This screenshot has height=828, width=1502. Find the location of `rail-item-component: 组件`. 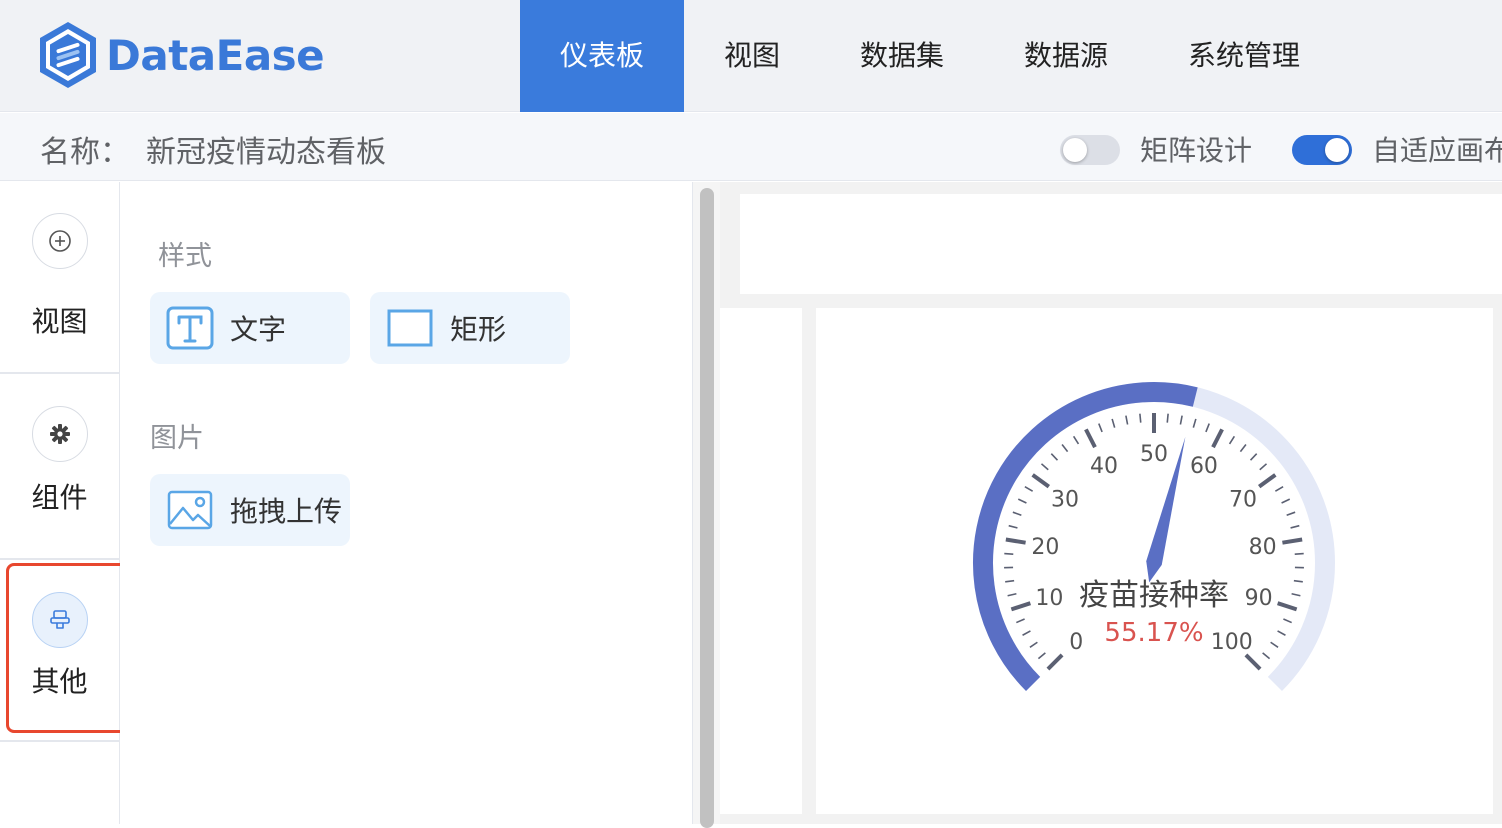

rail-item-component: 组件 is located at coordinates (59, 466).